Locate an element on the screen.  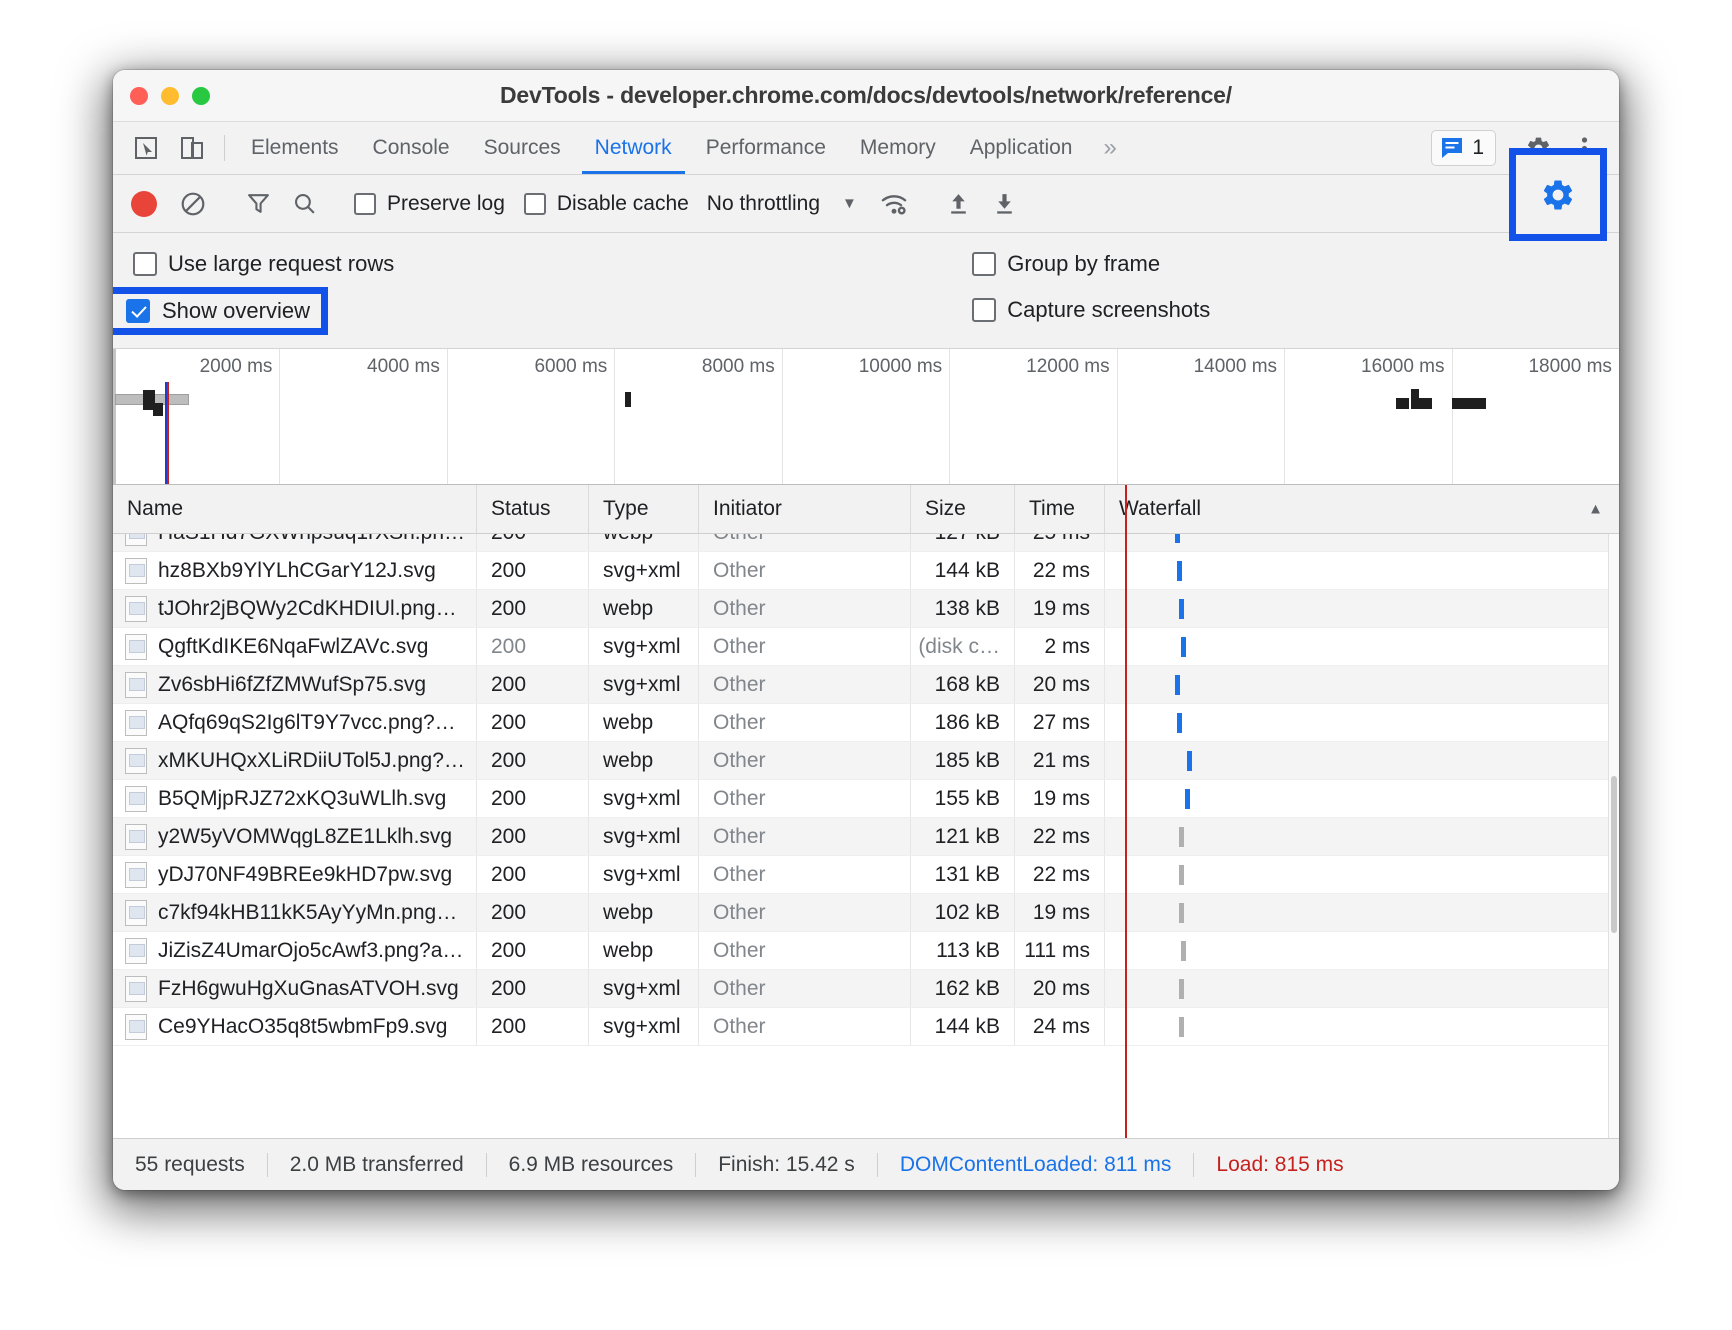
inspect-icon is located at coordinates (146, 148).